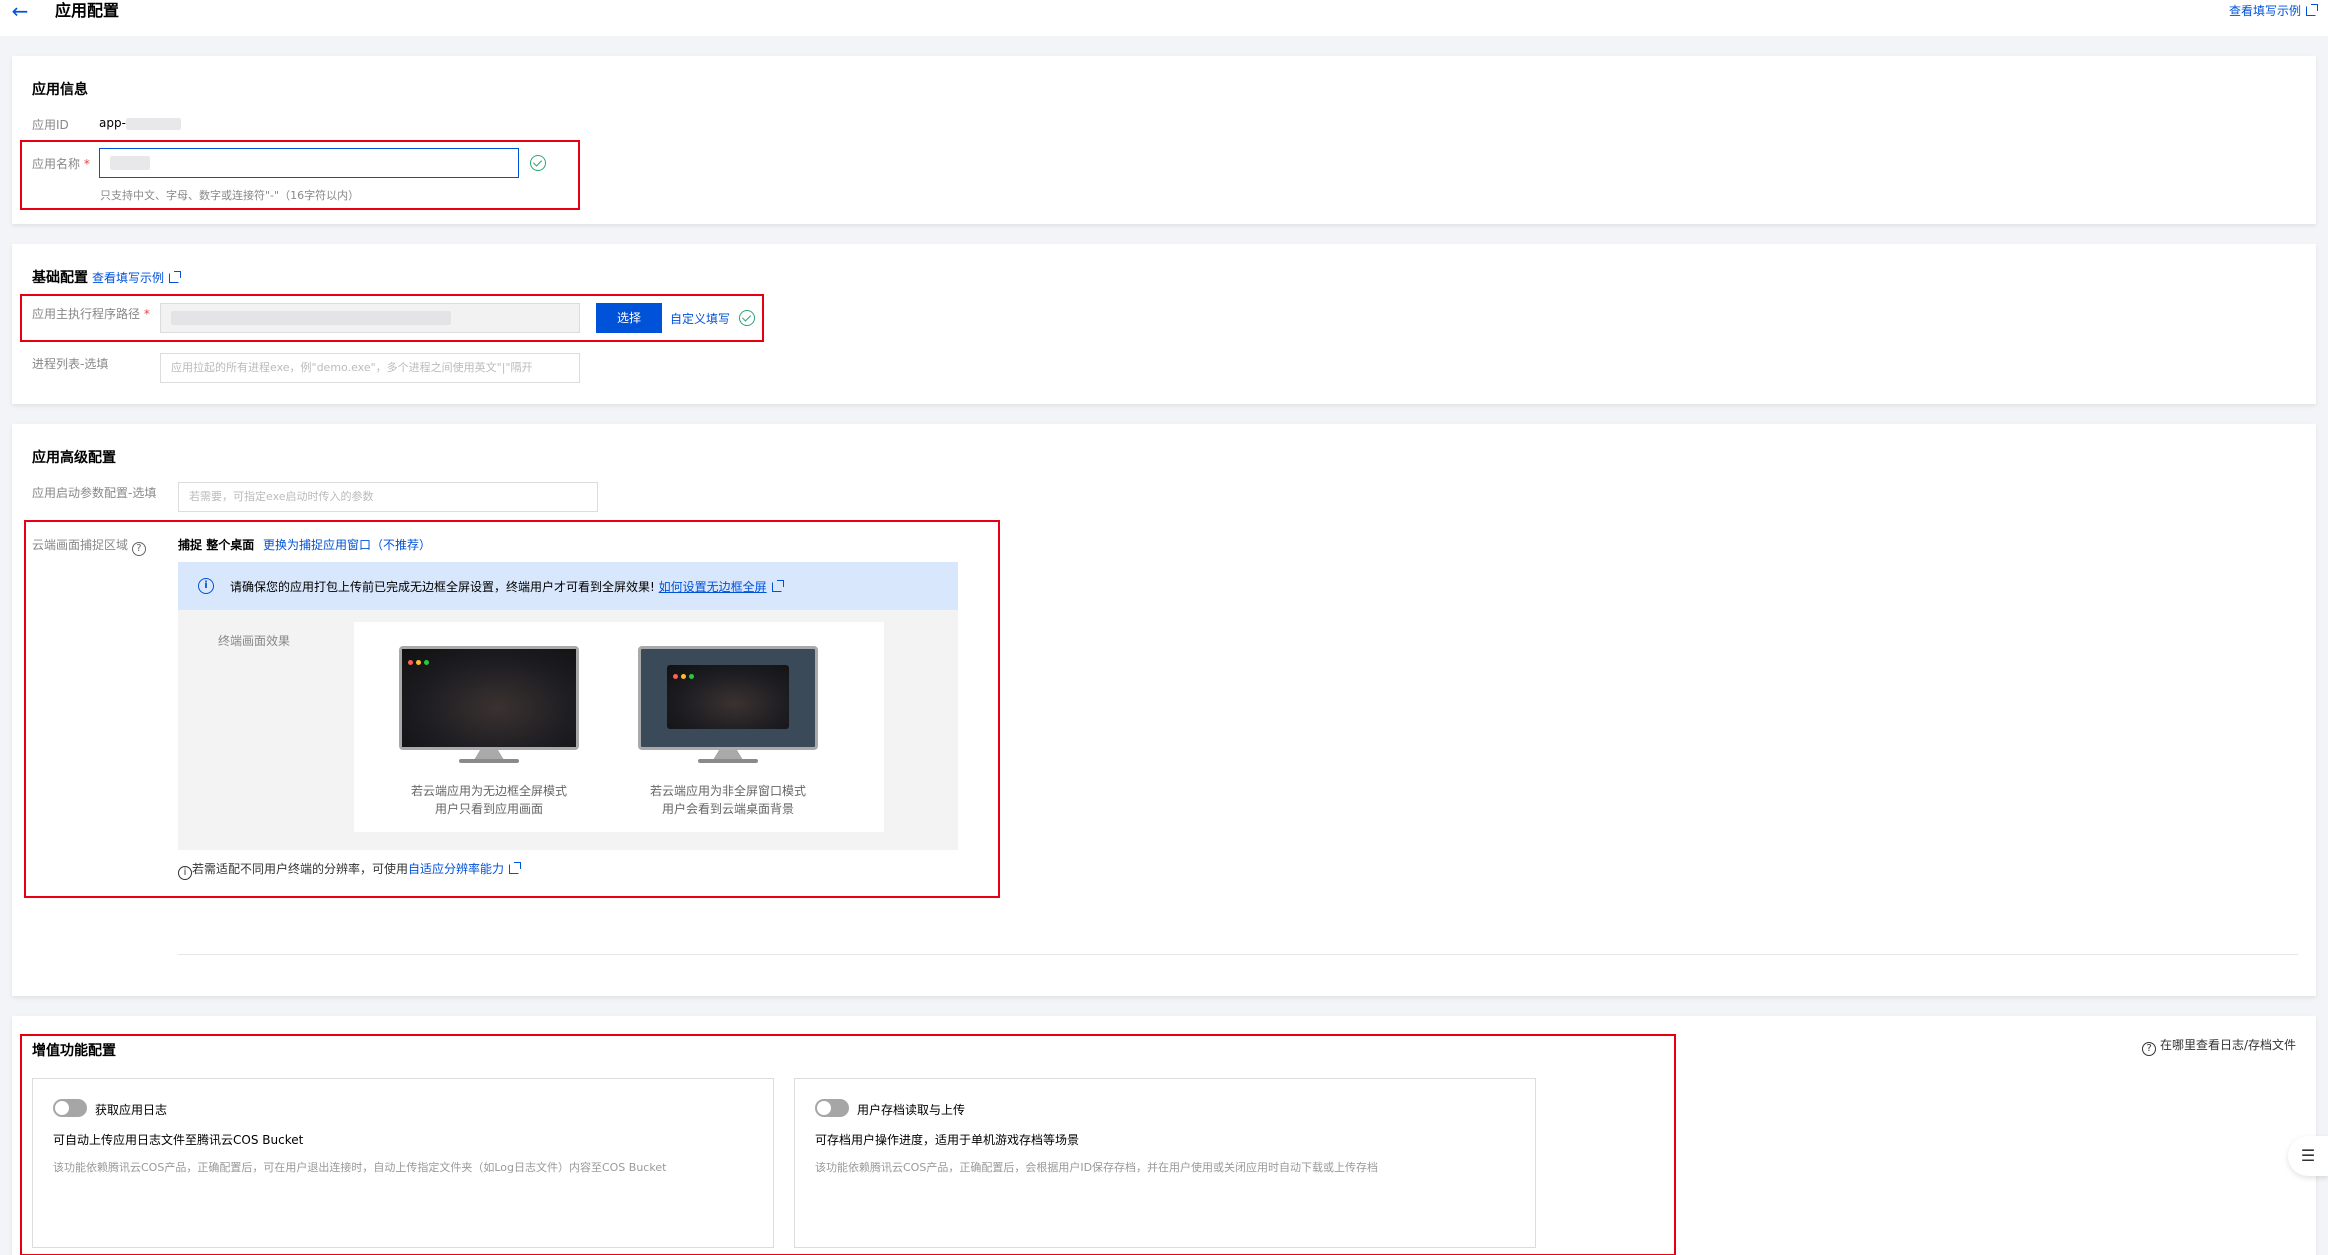  I want to click on process-list-input: 应用拉起的所有进程exe，例"demo.exe"，多个进程之间使用英文"|"隔开, so click(370, 368).